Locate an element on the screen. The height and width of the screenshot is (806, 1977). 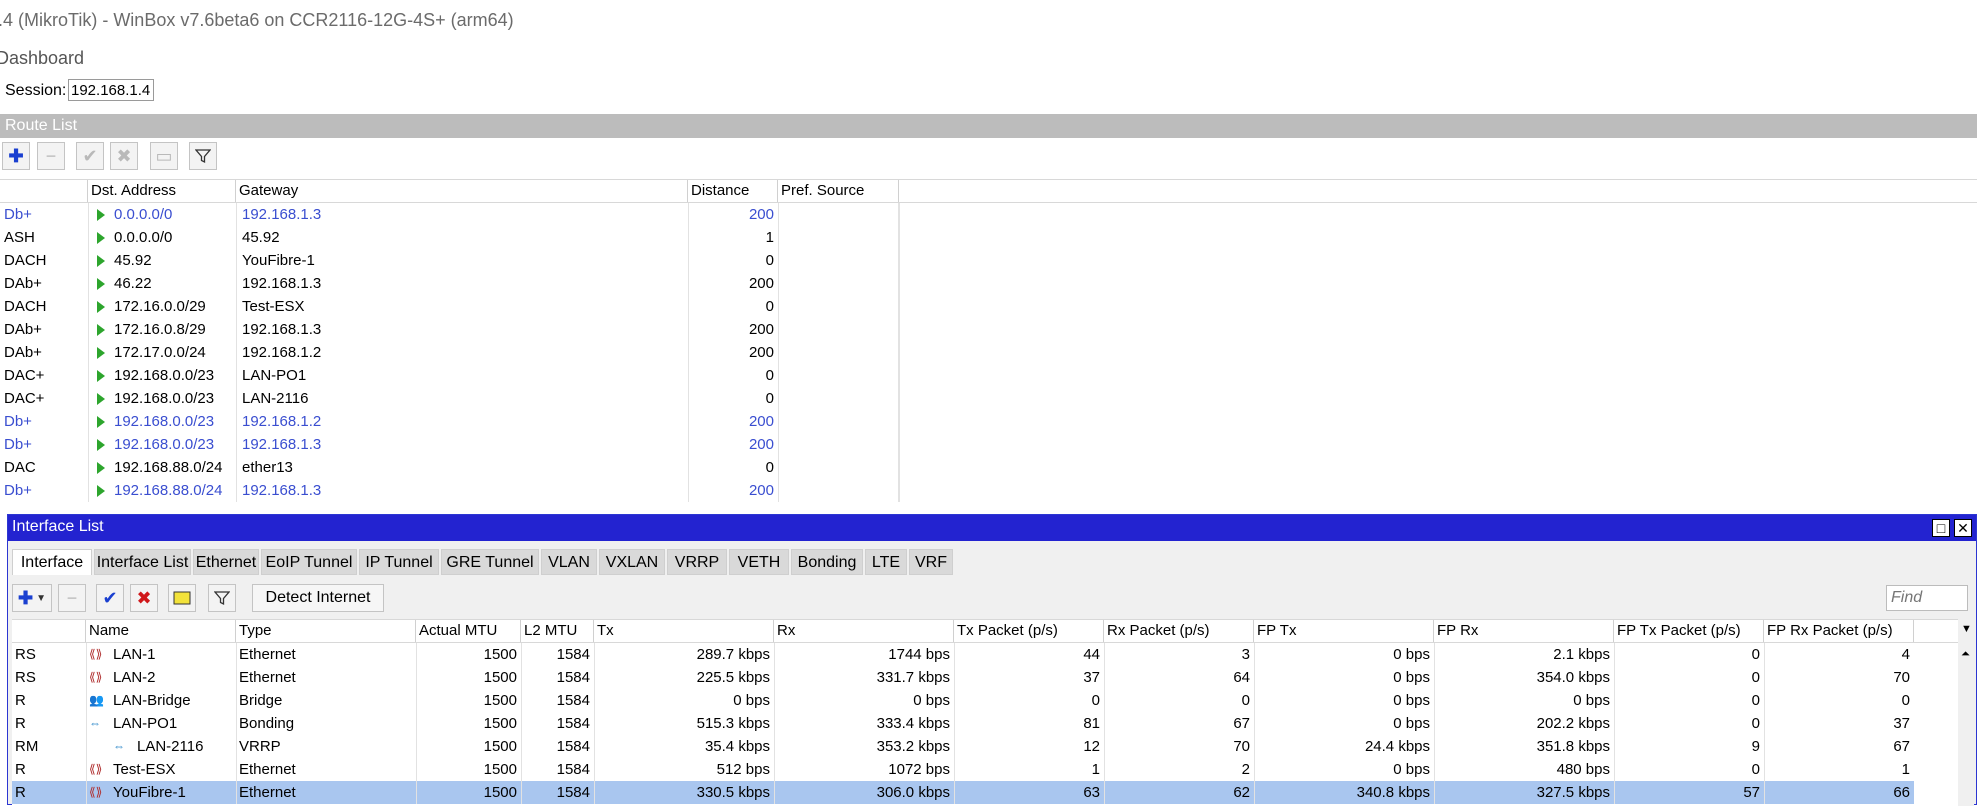
disable-icon: ✖ is located at coordinates (144, 598).